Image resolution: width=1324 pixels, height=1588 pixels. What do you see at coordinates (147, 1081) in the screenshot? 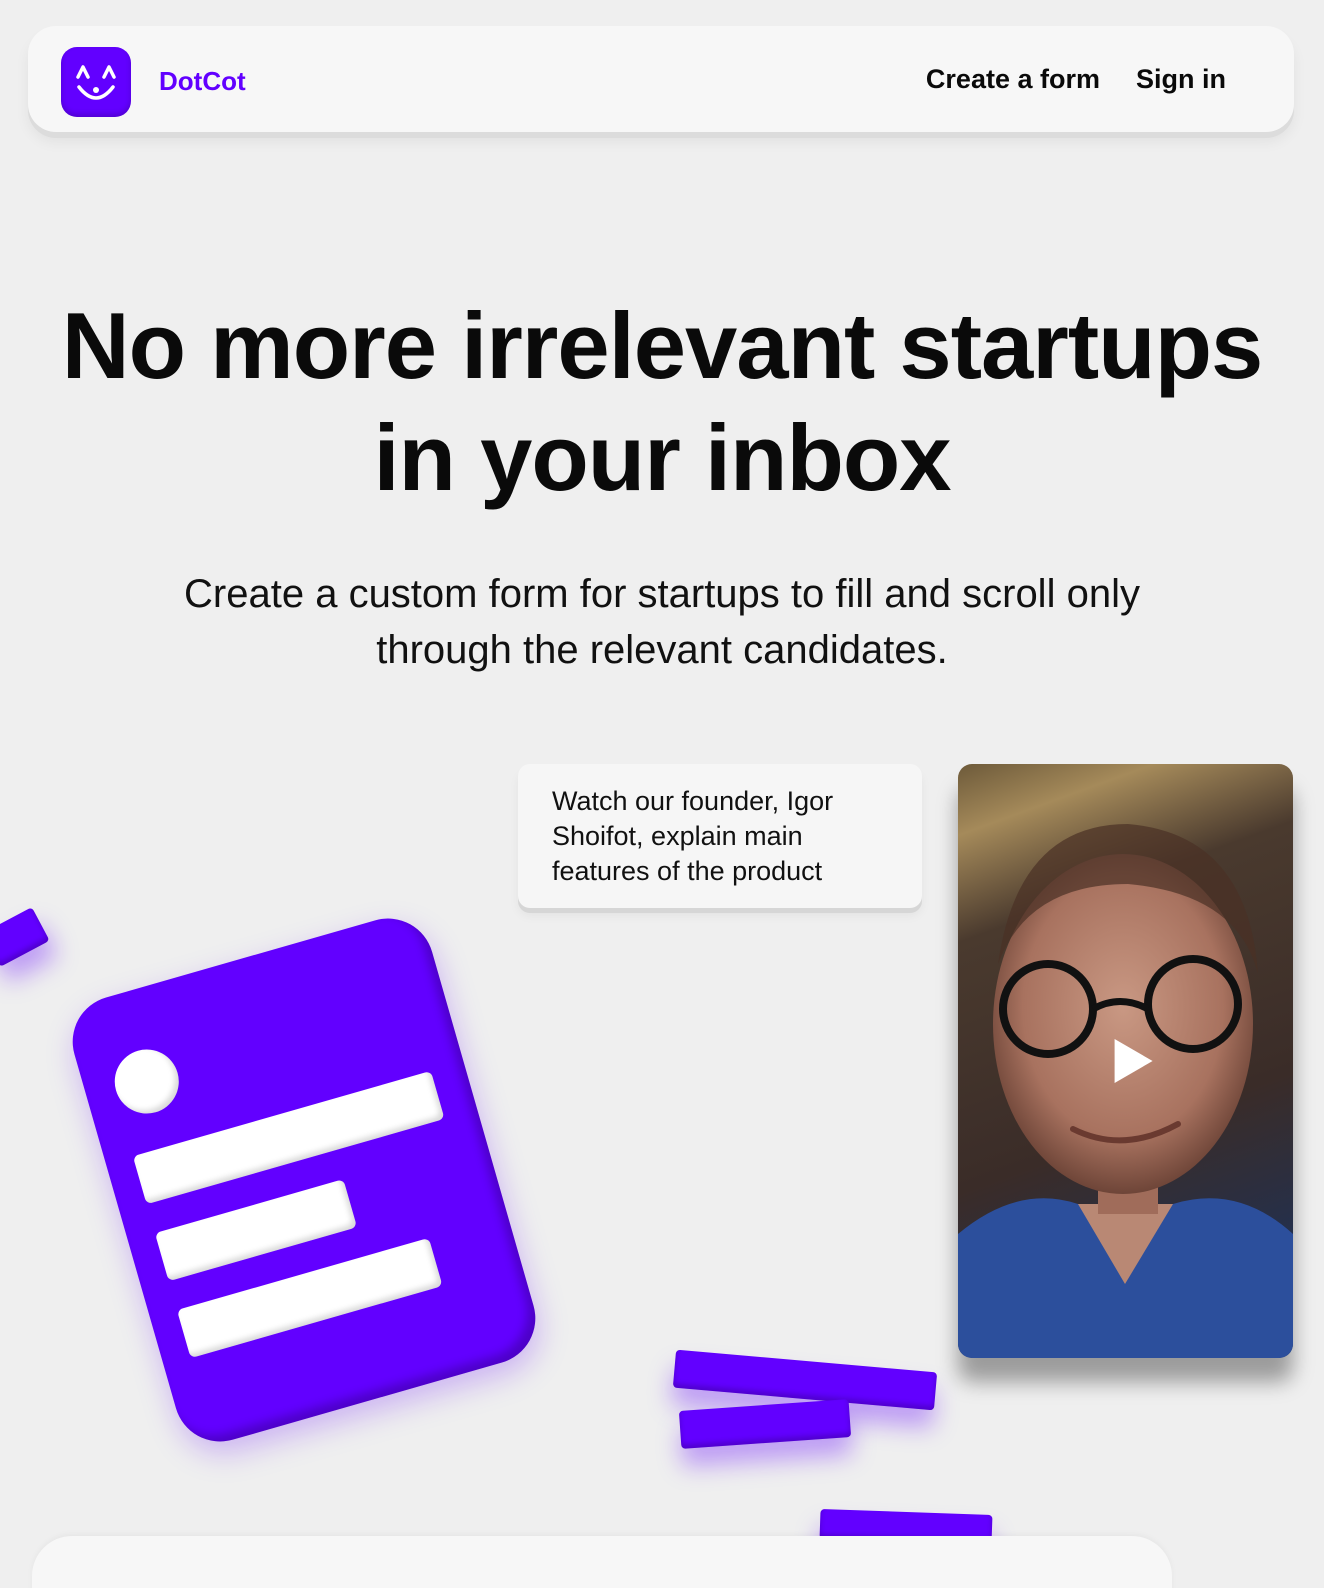
I see `form-avatar-dot` at bounding box center [147, 1081].